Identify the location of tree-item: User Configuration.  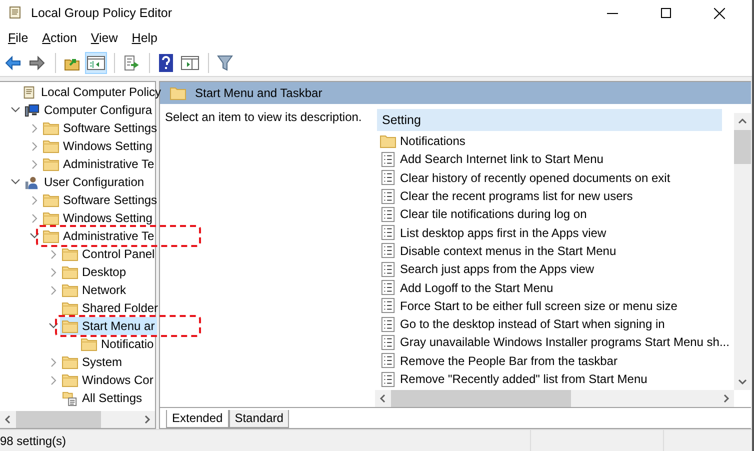
(84, 182).